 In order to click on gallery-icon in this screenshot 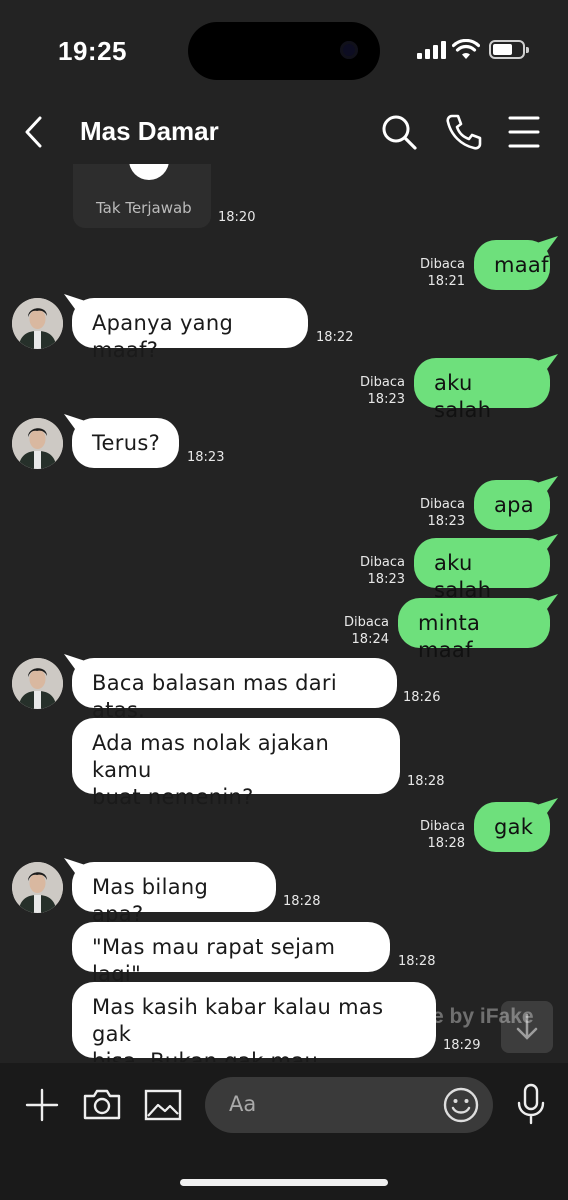, I will do `click(163, 1105)`.